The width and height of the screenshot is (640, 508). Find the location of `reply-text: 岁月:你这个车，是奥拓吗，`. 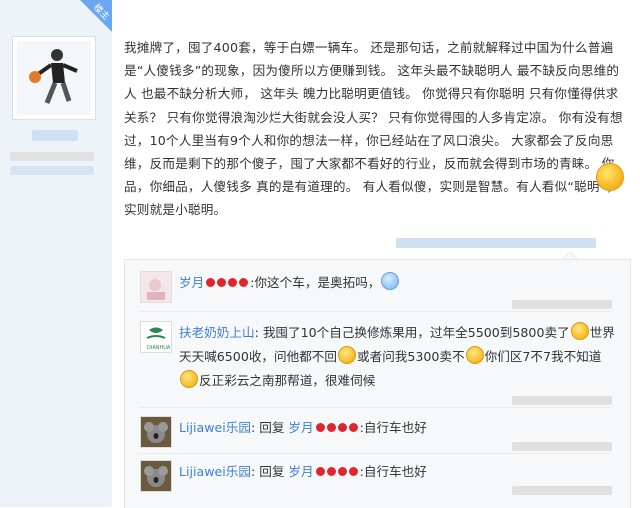

reply-text: 岁月:你这个车，是奥拓吗， is located at coordinates (399, 283).